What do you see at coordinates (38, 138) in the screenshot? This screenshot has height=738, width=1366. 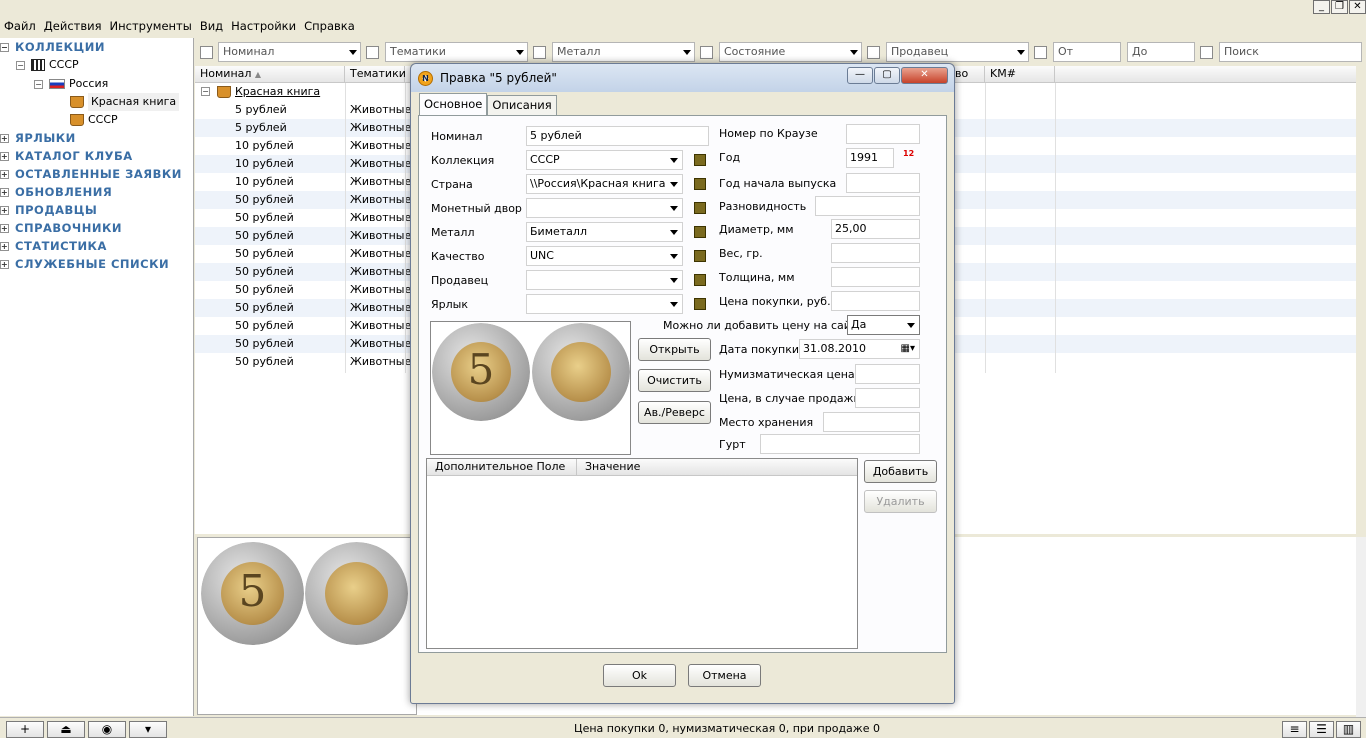 I see `tree-tags: + ЯРЛЫКИ` at bounding box center [38, 138].